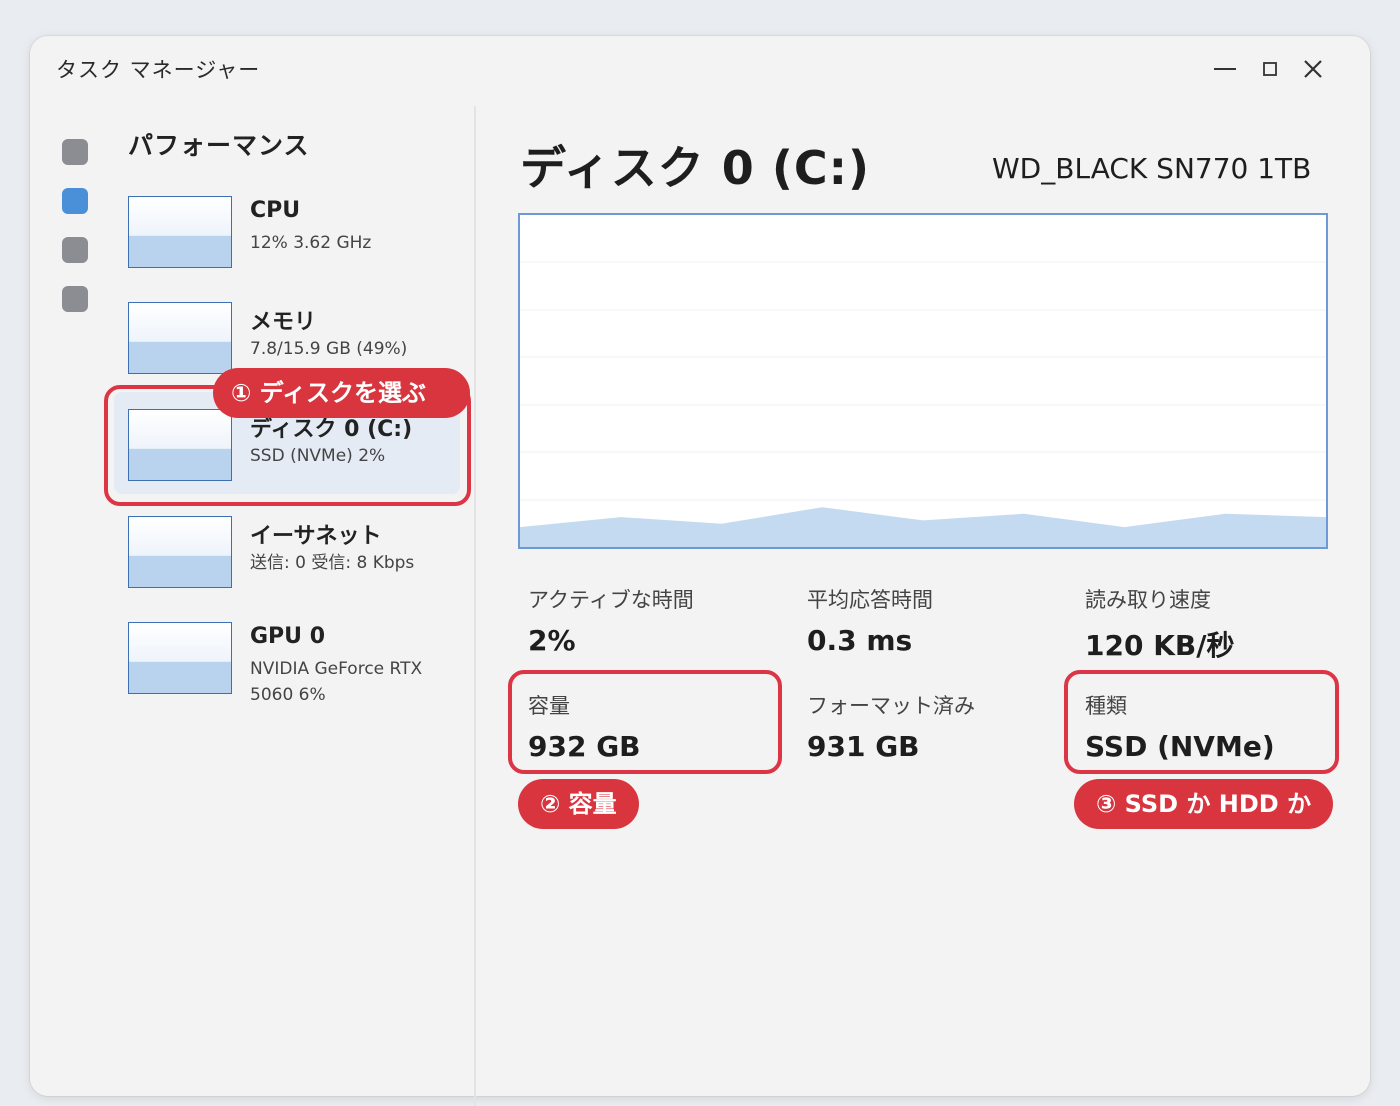 This screenshot has width=1400, height=1106. Describe the element at coordinates (695, 168) in the screenshot. I see `page-title: ディスク 0 (C:)` at that location.